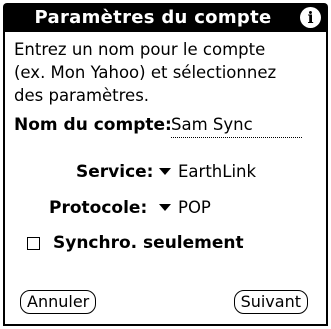 The height and width of the screenshot is (329, 331). I want to click on title-bar: Paramètres du compte i, so click(165, 17).